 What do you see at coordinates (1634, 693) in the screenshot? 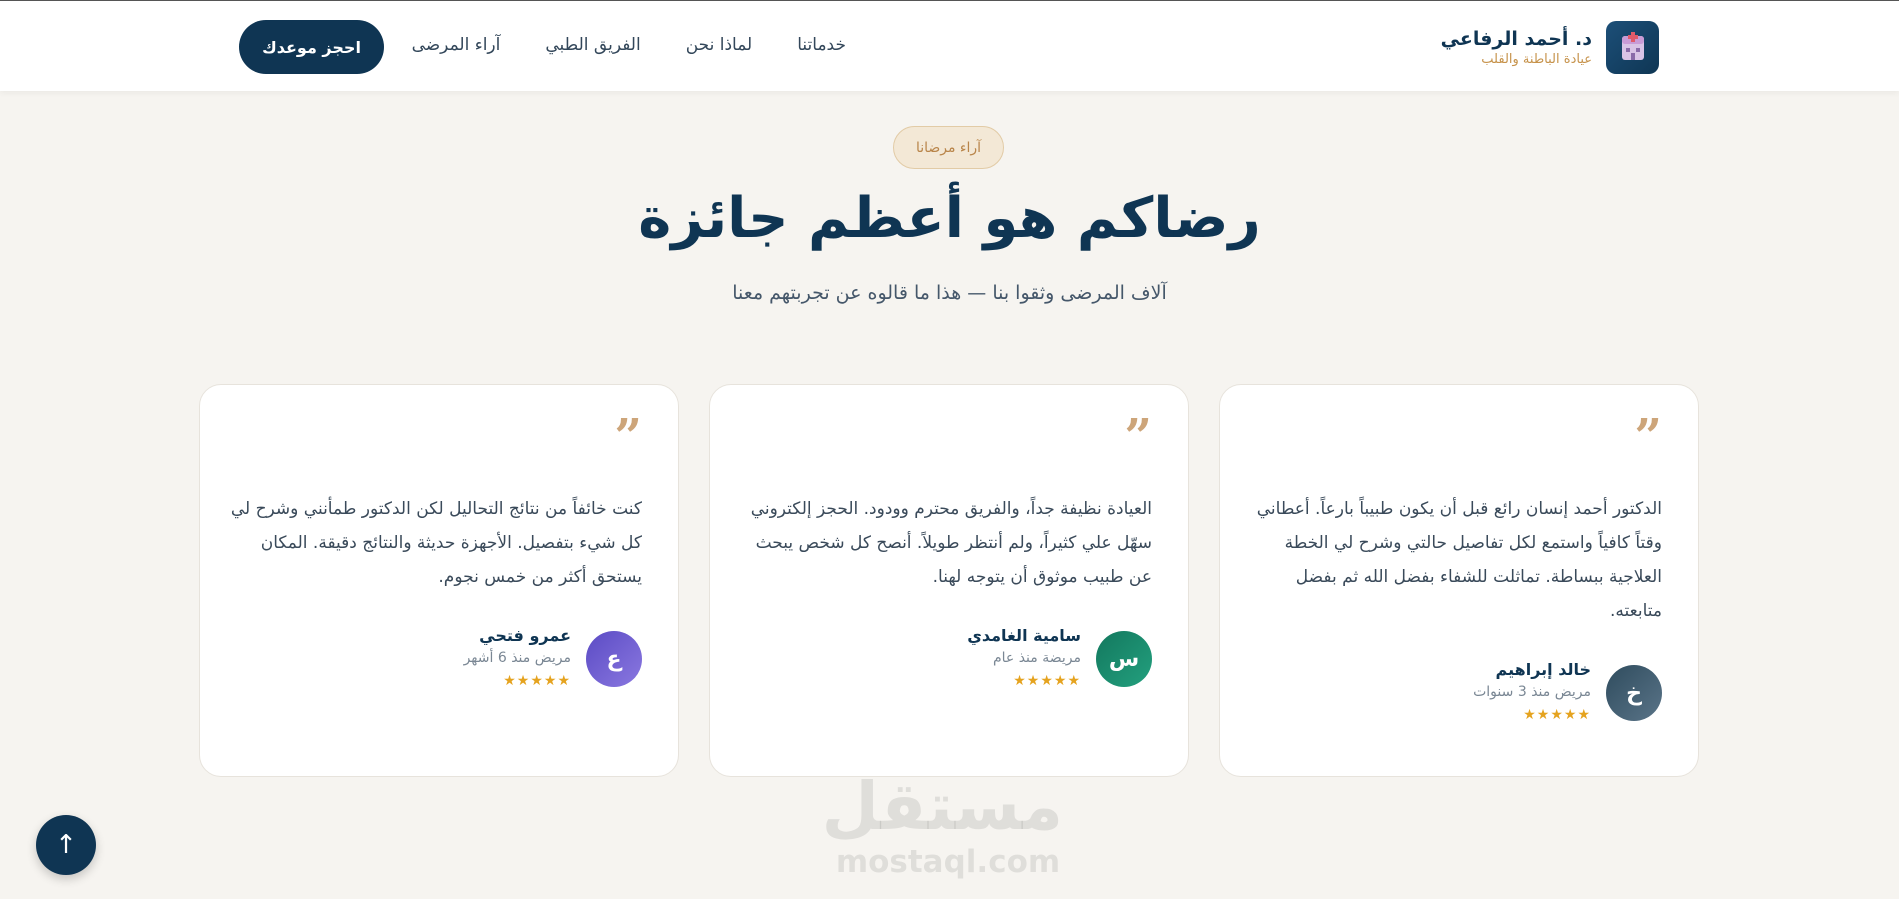
I see `avatar: خ` at bounding box center [1634, 693].